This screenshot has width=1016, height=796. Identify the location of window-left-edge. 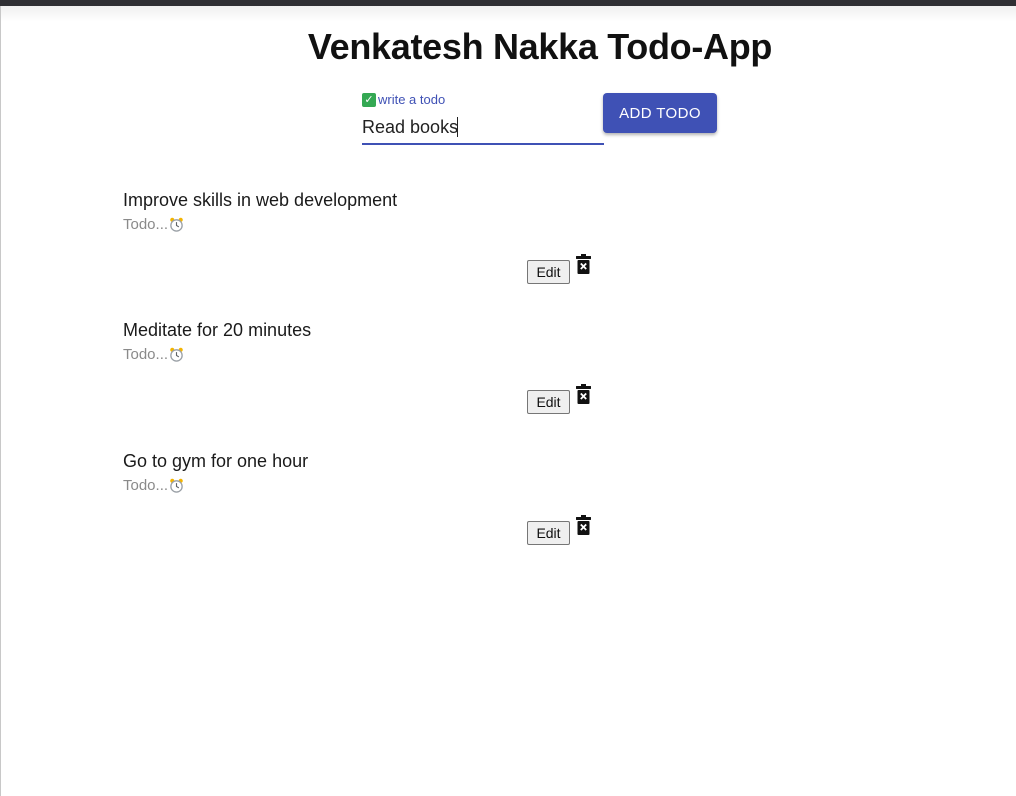
(0, 401).